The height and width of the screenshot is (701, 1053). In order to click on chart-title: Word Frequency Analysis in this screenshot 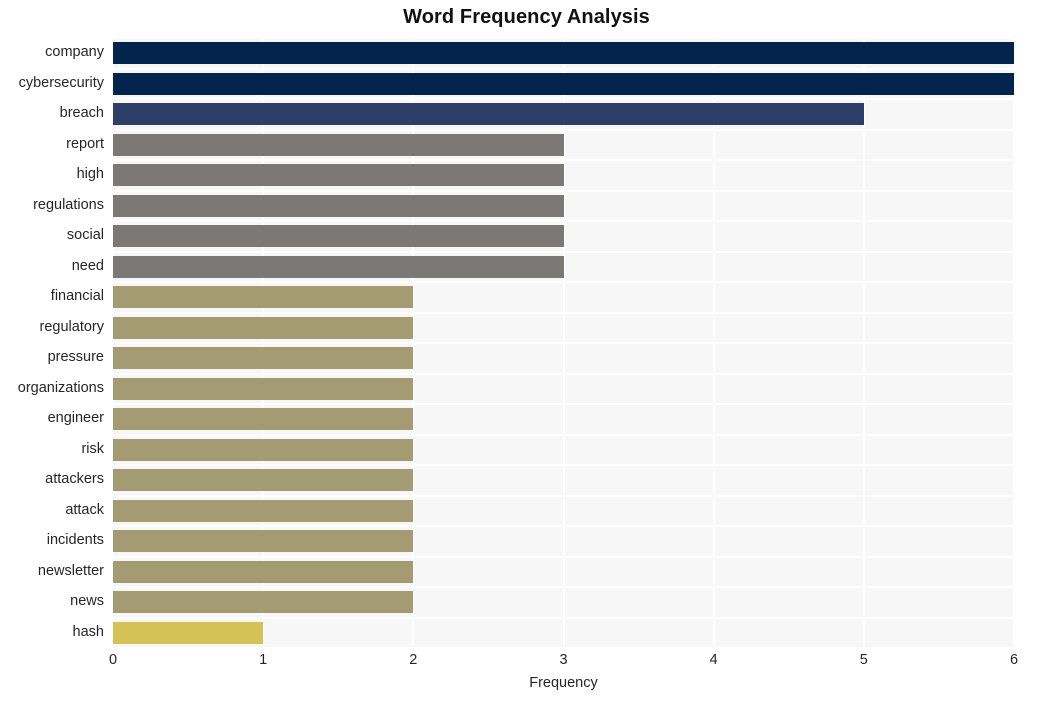, I will do `click(526, 17)`.